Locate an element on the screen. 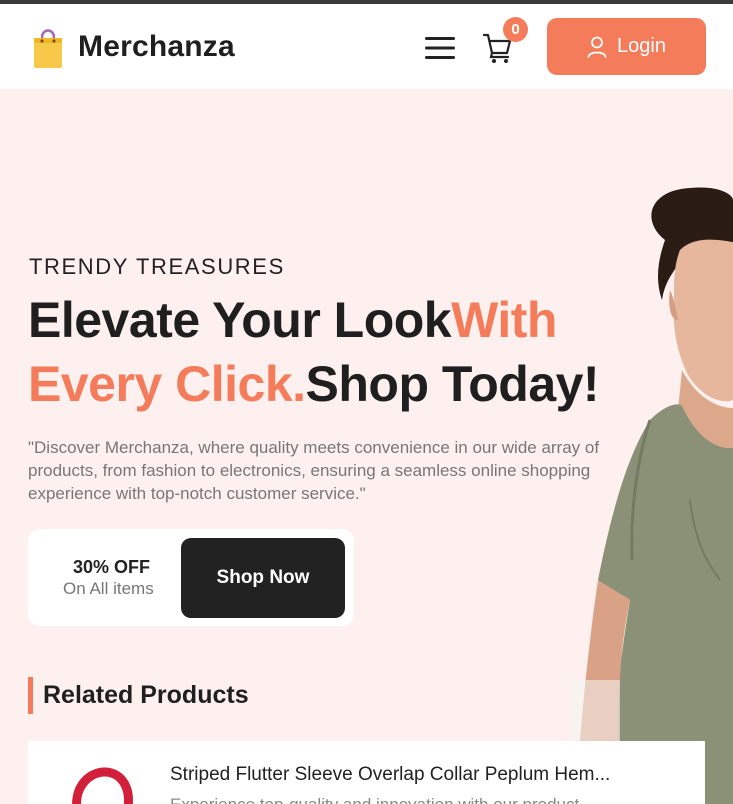 This screenshot has height=804, width=733. headphones-image is located at coordinates (102, 785).